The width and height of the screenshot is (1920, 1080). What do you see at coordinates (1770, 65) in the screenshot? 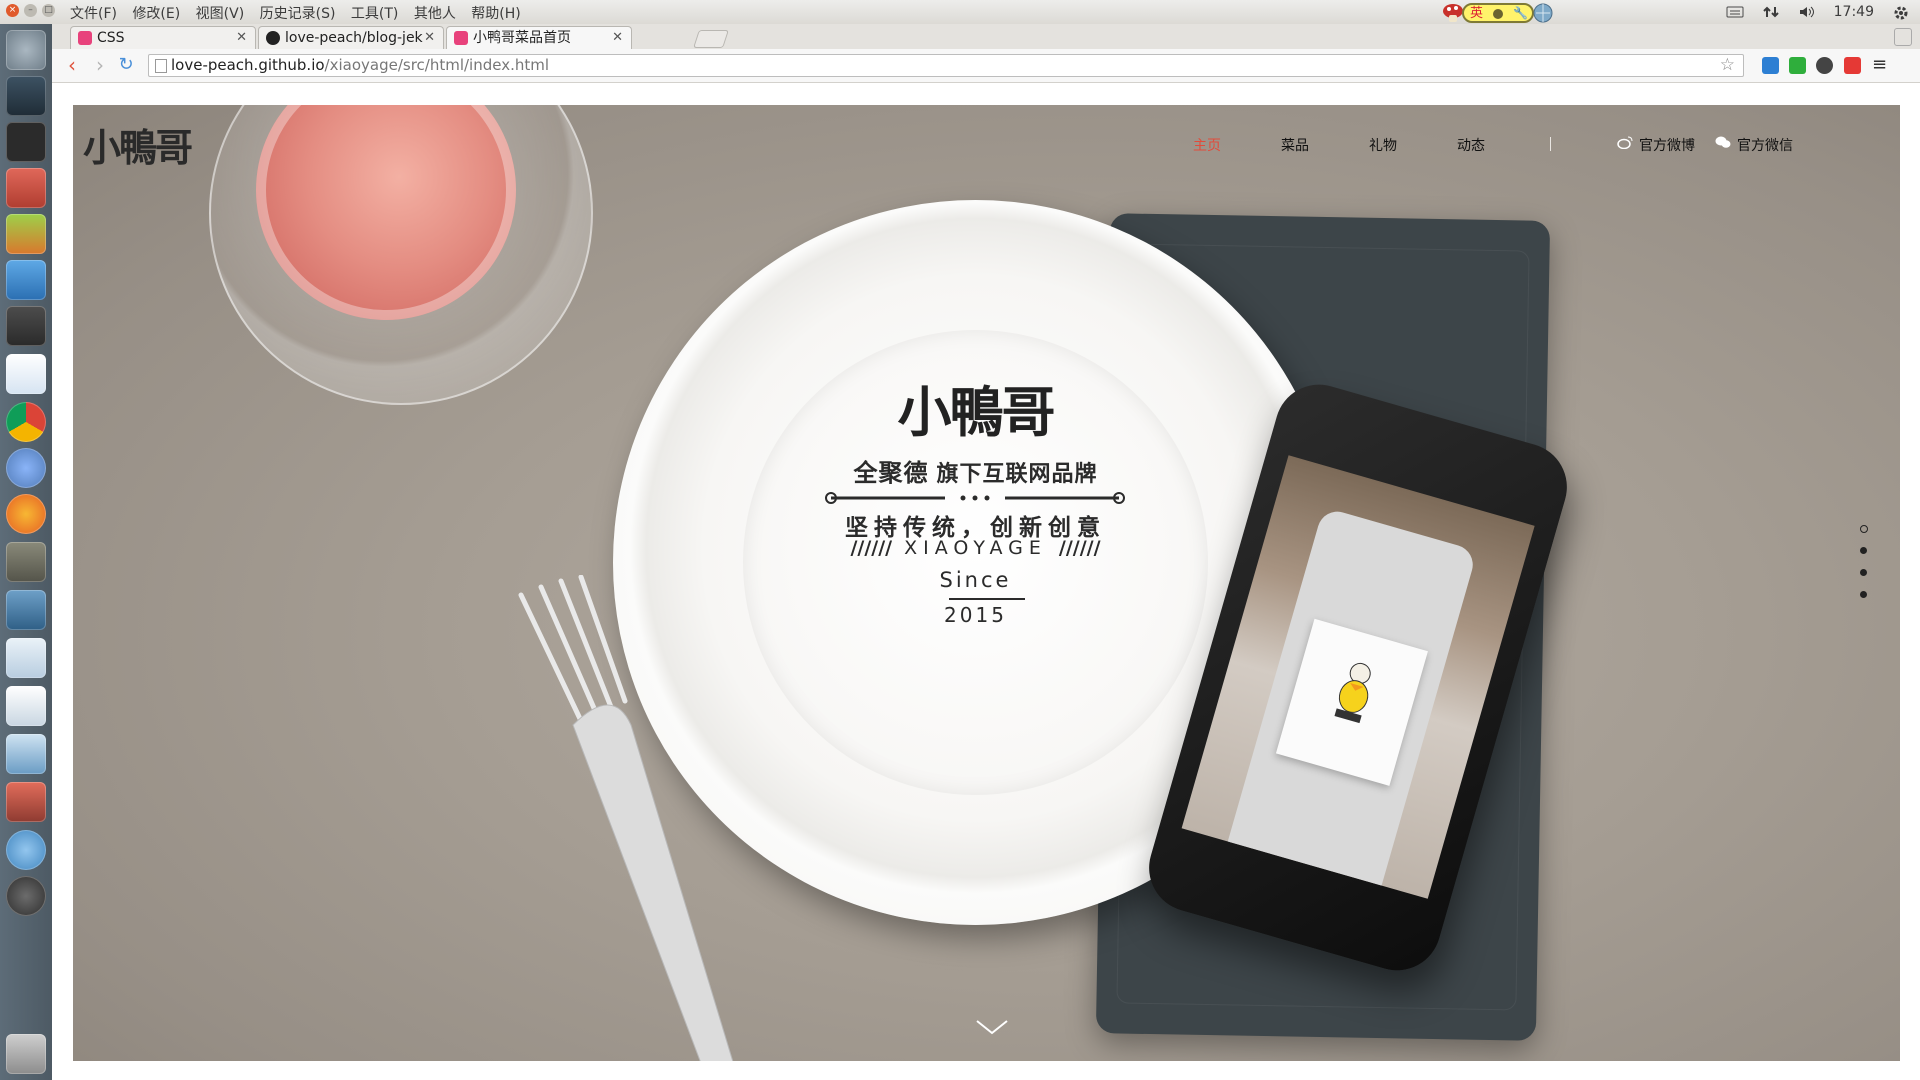
I see `translate-extension-icon` at bounding box center [1770, 65].